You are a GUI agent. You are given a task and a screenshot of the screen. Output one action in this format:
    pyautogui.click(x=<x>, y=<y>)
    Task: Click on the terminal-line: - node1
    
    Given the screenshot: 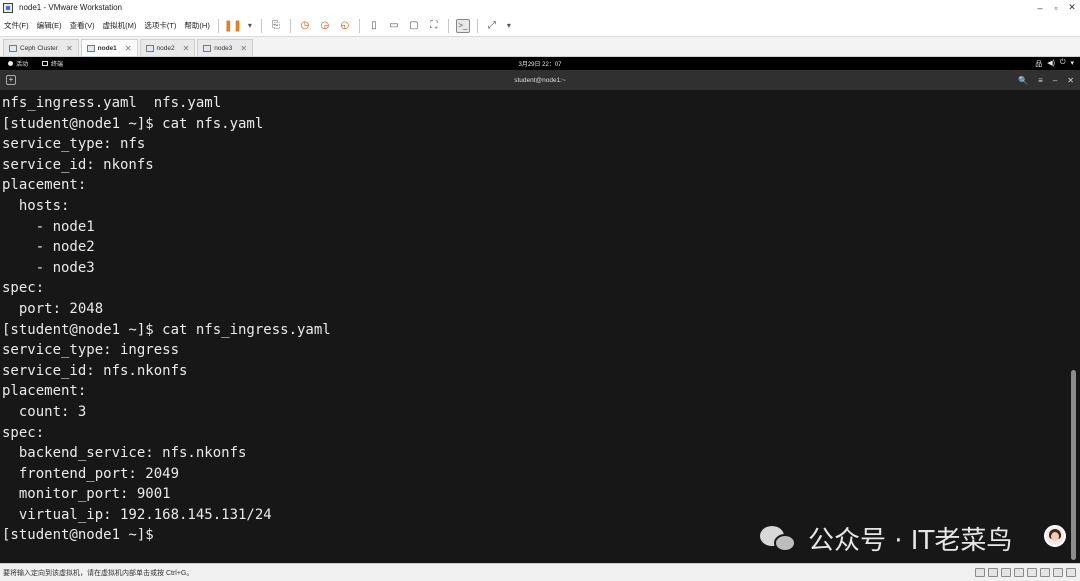 What is the action you would take?
    pyautogui.click(x=48, y=226)
    